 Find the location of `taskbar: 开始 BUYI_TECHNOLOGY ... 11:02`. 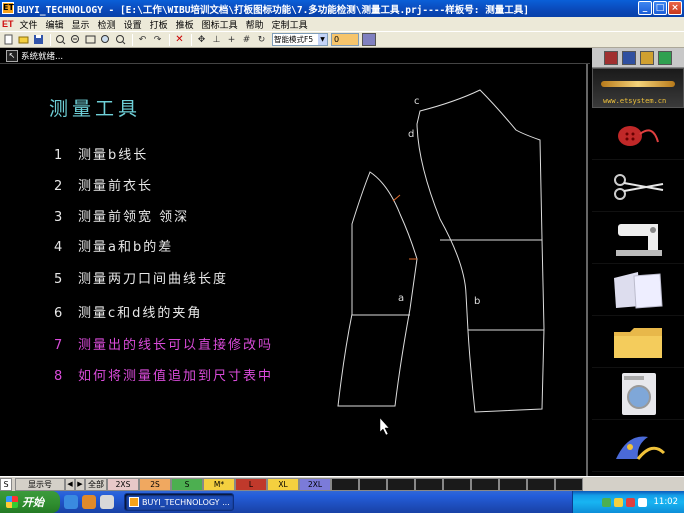

taskbar: 开始 BUYI_TECHNOLOGY ... 11:02 is located at coordinates (342, 502).